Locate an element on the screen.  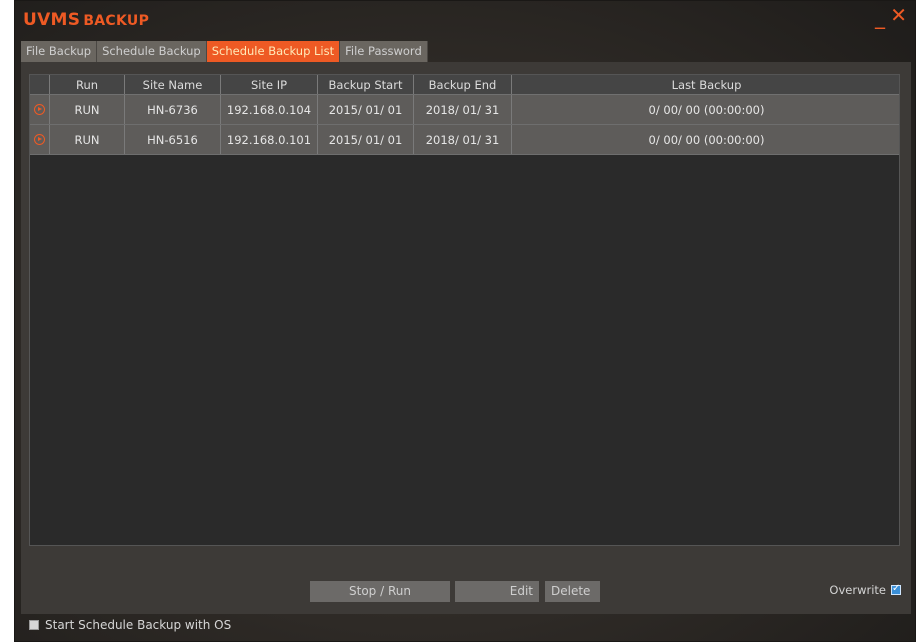
start-with-os-label: Start Schedule Backup with OS is located at coordinates (138, 625).